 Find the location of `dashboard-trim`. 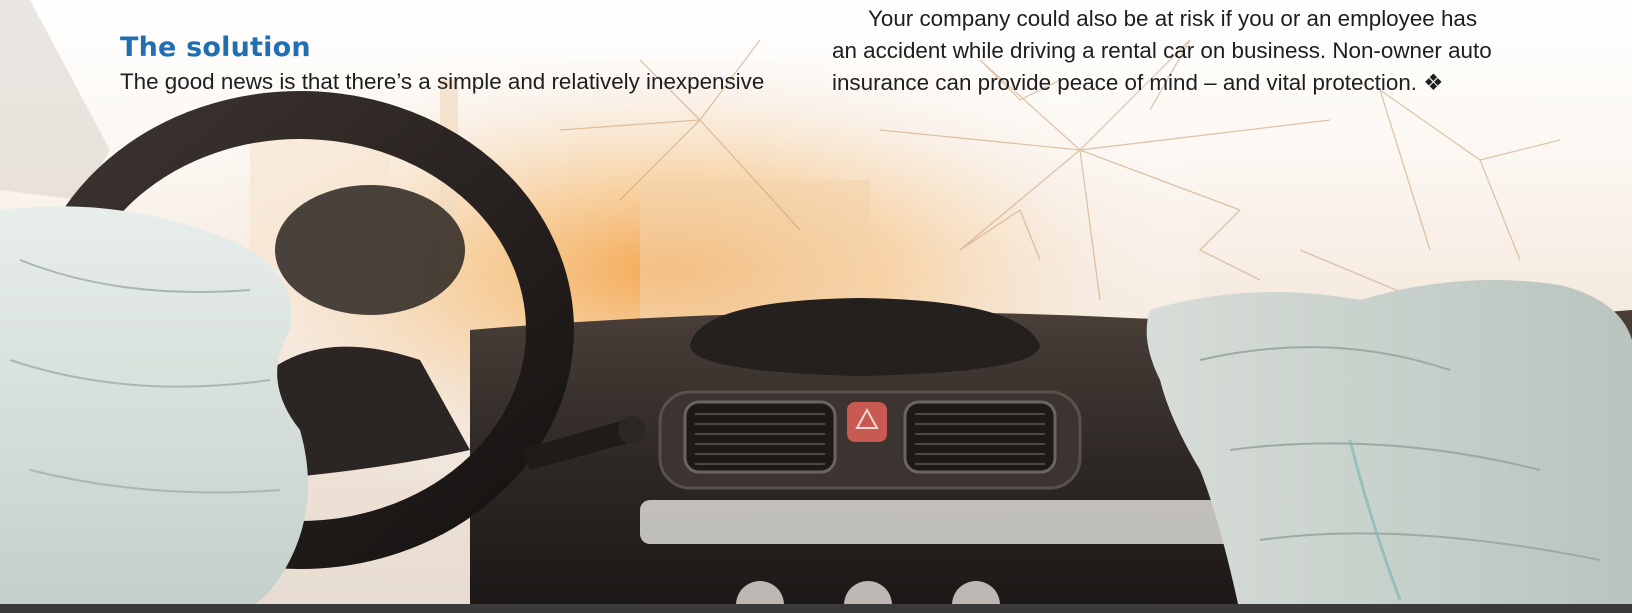

dashboard-trim is located at coordinates (940, 522).